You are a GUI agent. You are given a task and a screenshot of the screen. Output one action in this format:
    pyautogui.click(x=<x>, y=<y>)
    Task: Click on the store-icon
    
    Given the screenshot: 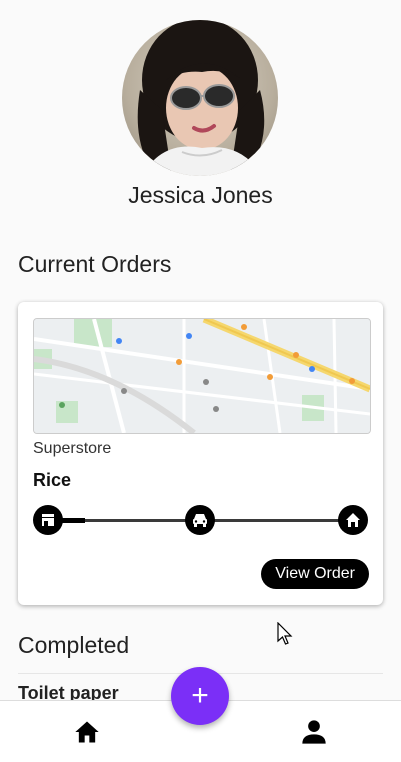 What is the action you would take?
    pyautogui.click(x=48, y=520)
    